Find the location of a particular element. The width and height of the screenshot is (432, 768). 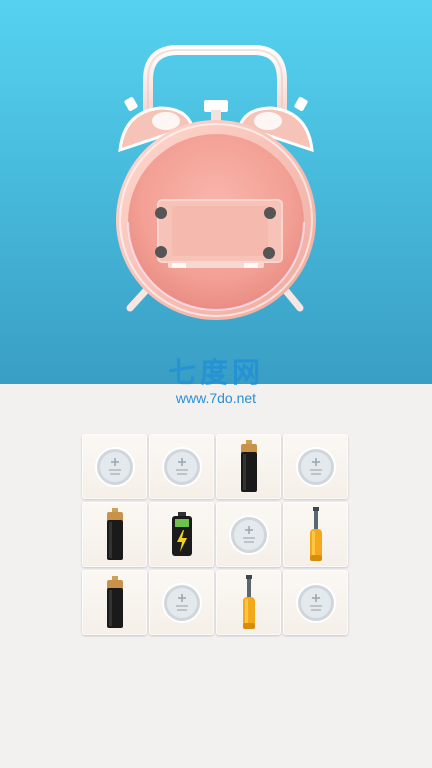

watermark-url: www.7do.net is located at coordinates (216, 398).